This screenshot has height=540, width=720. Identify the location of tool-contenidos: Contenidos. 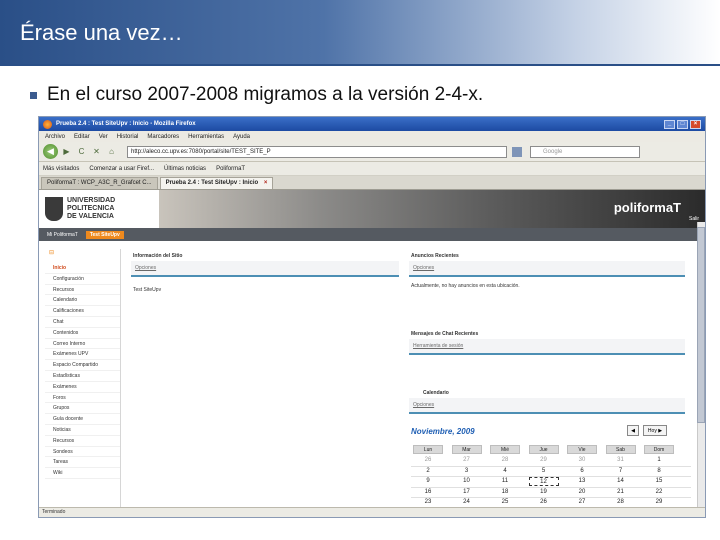
(82, 333).